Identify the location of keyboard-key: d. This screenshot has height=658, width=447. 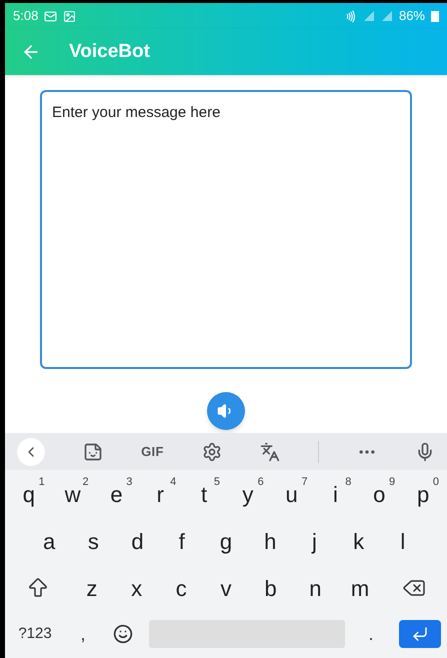
(137, 541).